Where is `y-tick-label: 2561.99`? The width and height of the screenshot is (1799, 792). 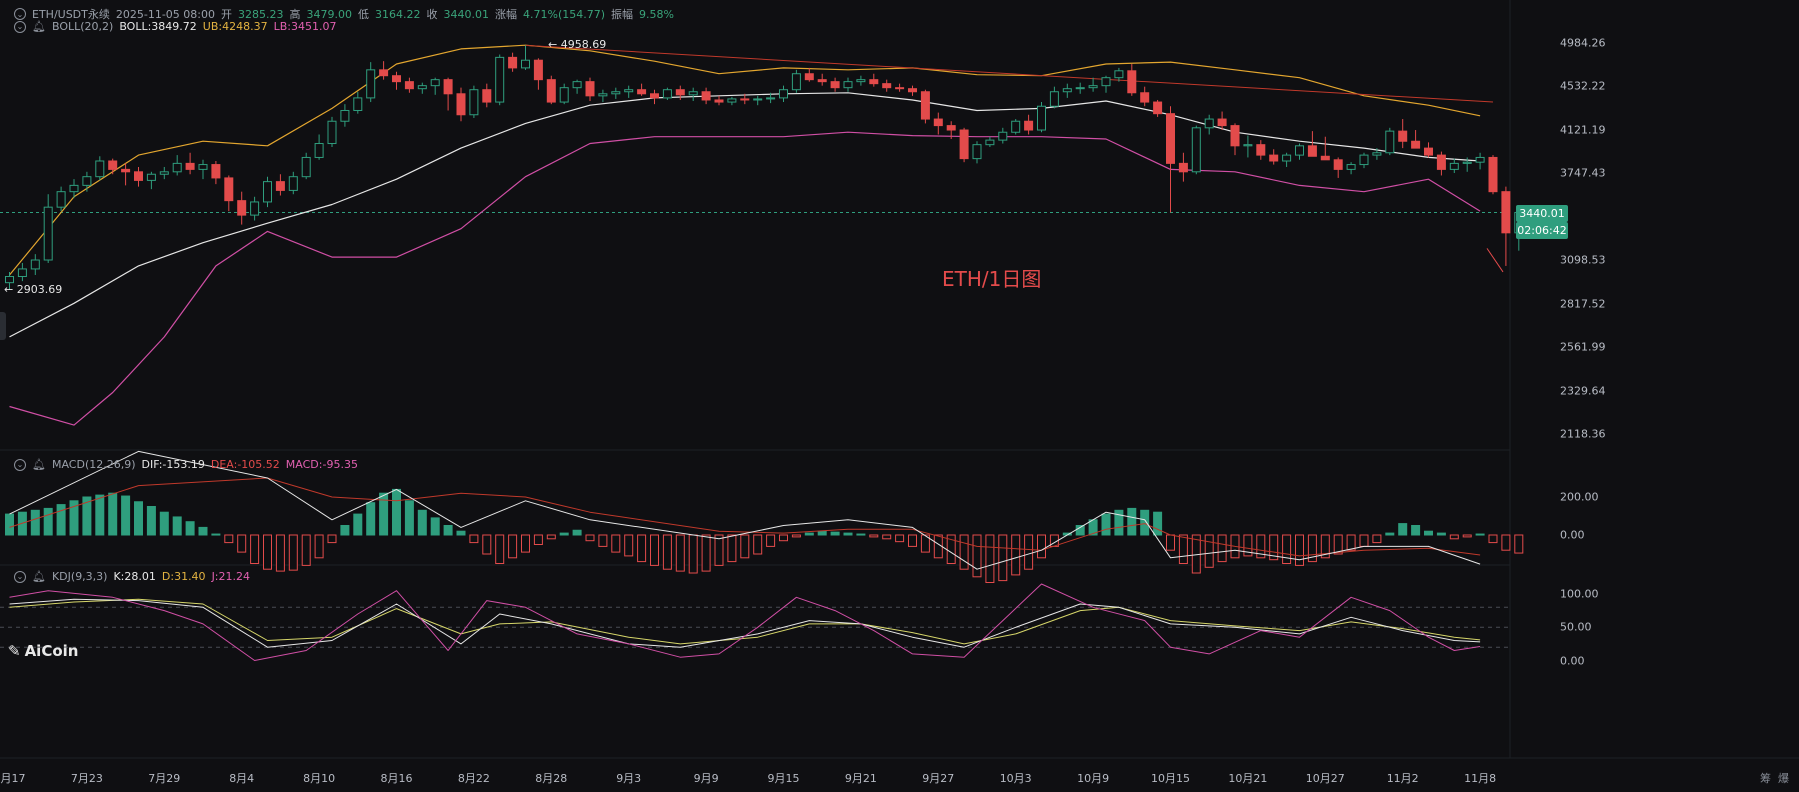 y-tick-label: 2561.99 is located at coordinates (1583, 347).